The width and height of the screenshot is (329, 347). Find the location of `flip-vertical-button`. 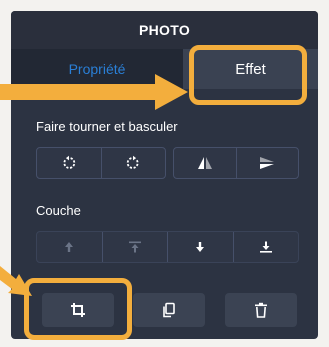

flip-vertical-button is located at coordinates (267, 163).